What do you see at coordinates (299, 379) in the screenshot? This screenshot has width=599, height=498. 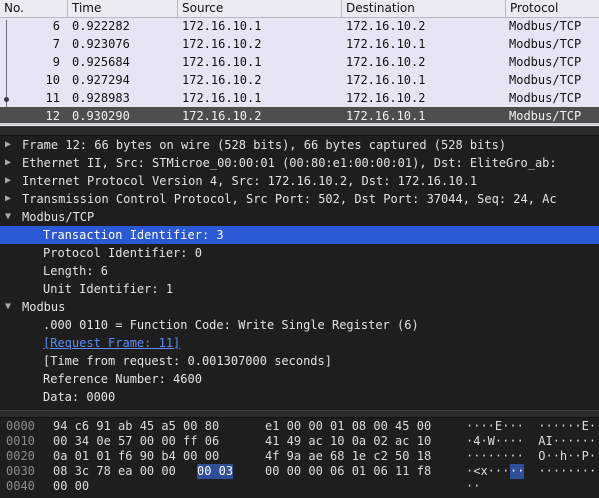 I see `tree-field-reference-number: Reference Number: 4600` at bounding box center [299, 379].